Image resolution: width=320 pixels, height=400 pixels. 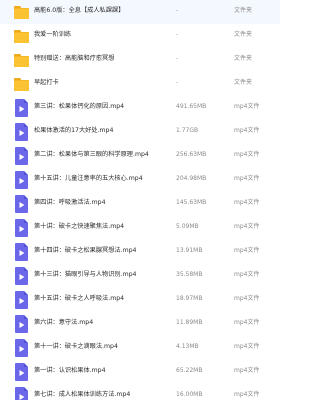 I want to click on file-name: 第三讲：松果体钙化的原因.mp4, so click(x=102, y=107).